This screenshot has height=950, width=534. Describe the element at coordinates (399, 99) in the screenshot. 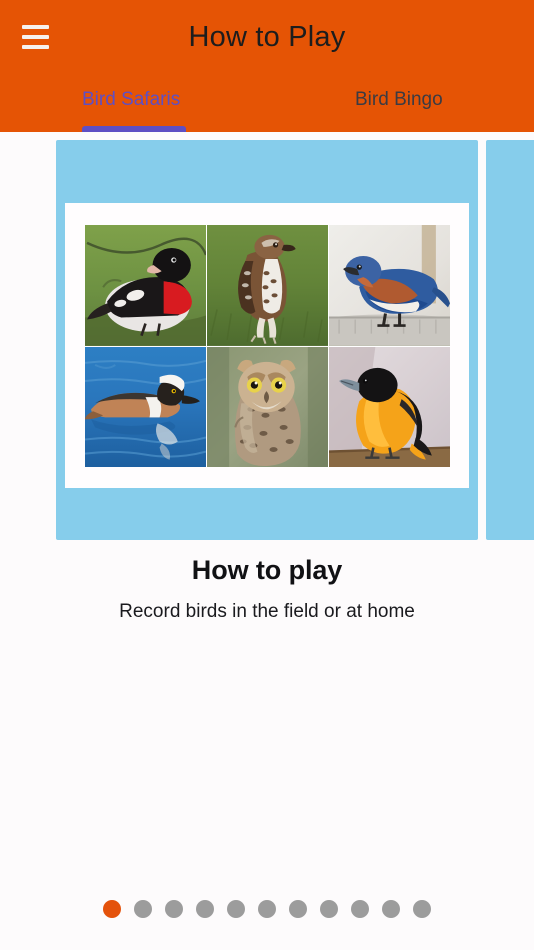

I see `tab-bird-bingo-label: Bird Bingo` at that location.